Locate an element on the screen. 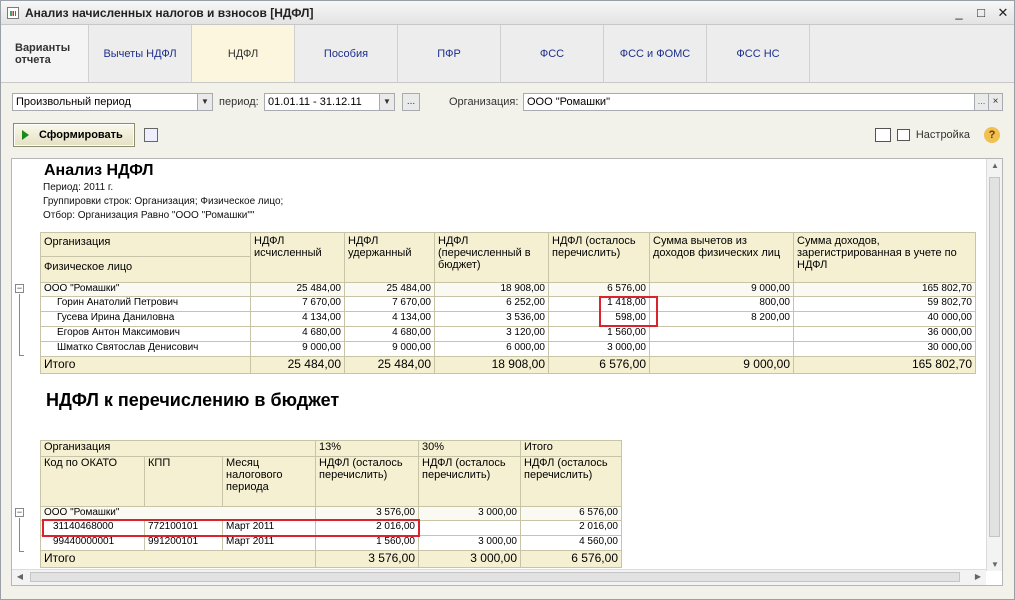  col-deductions-header: Сумма вычетов из доходов физических лиц is located at coordinates (721, 257).